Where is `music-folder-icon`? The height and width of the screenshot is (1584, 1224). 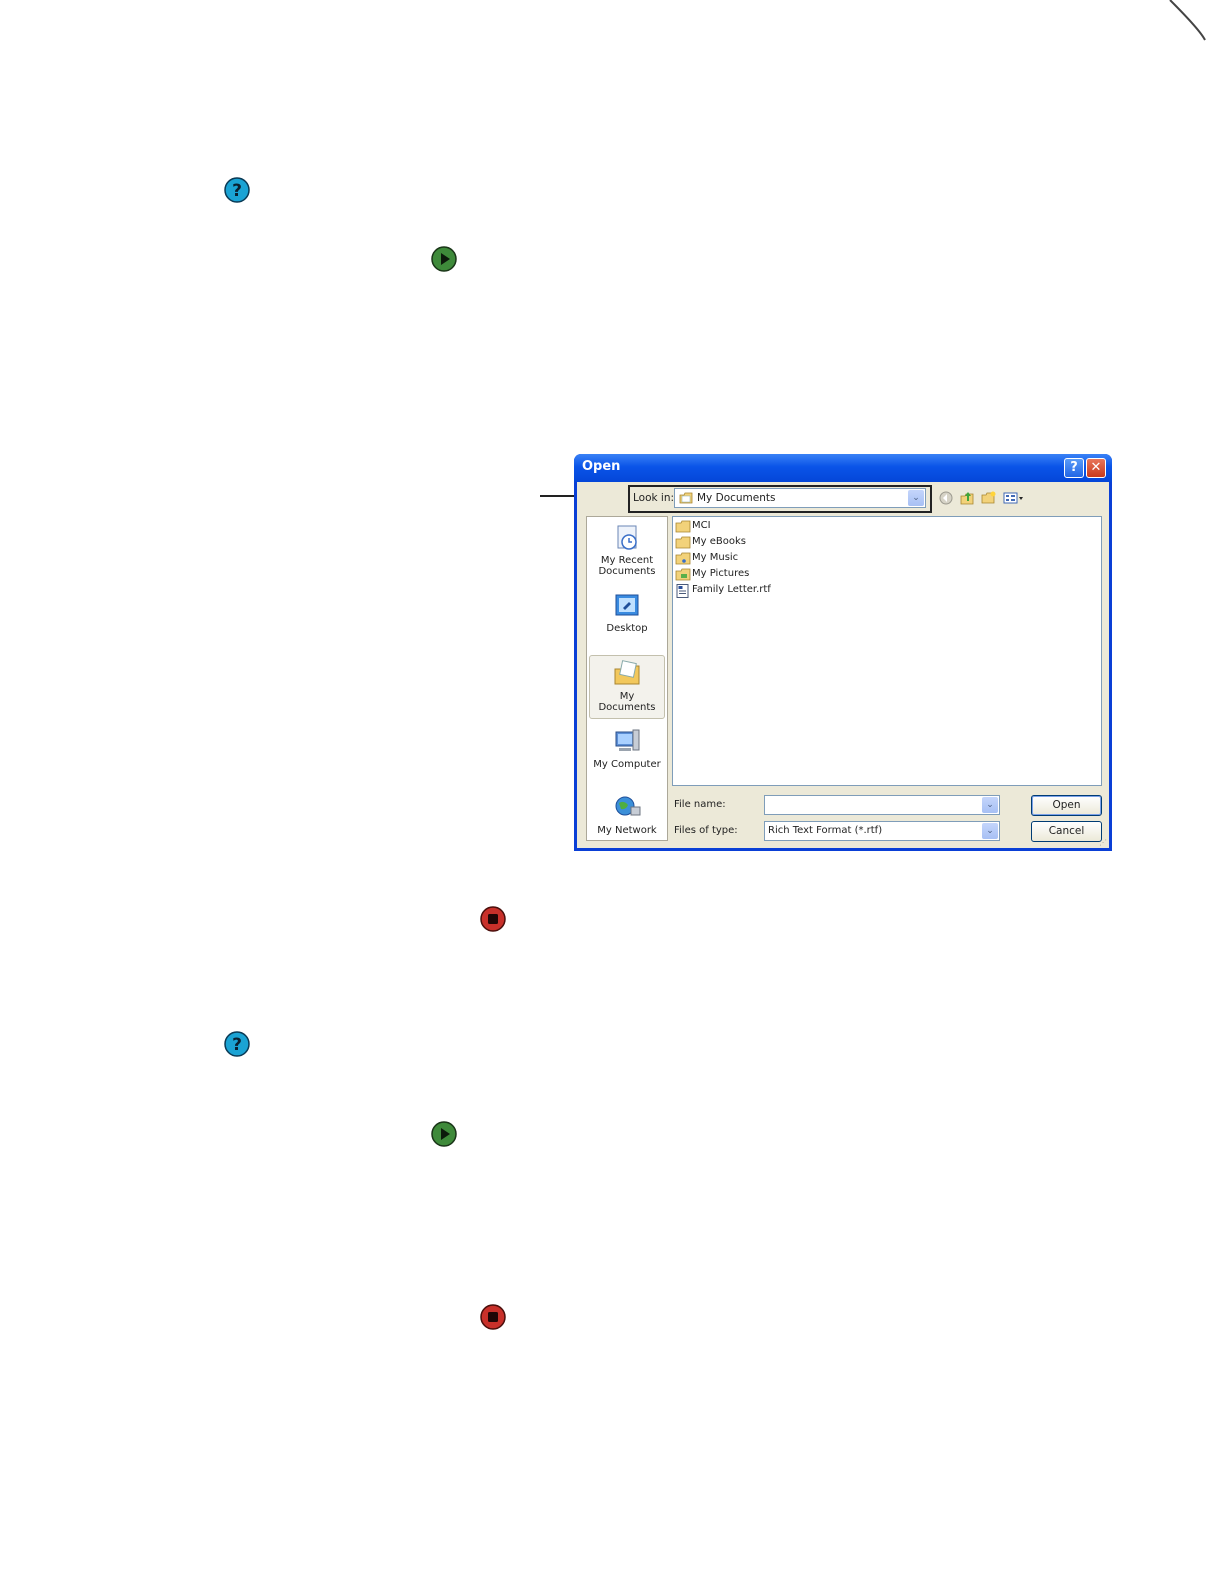 music-folder-icon is located at coordinates (683, 558).